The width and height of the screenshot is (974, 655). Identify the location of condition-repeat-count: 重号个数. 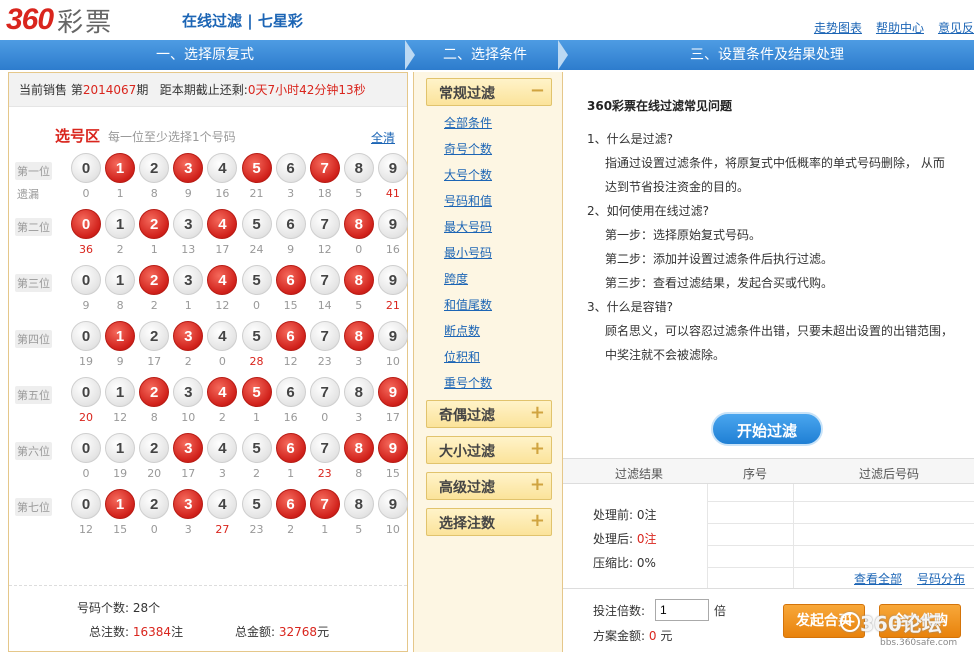
(468, 382).